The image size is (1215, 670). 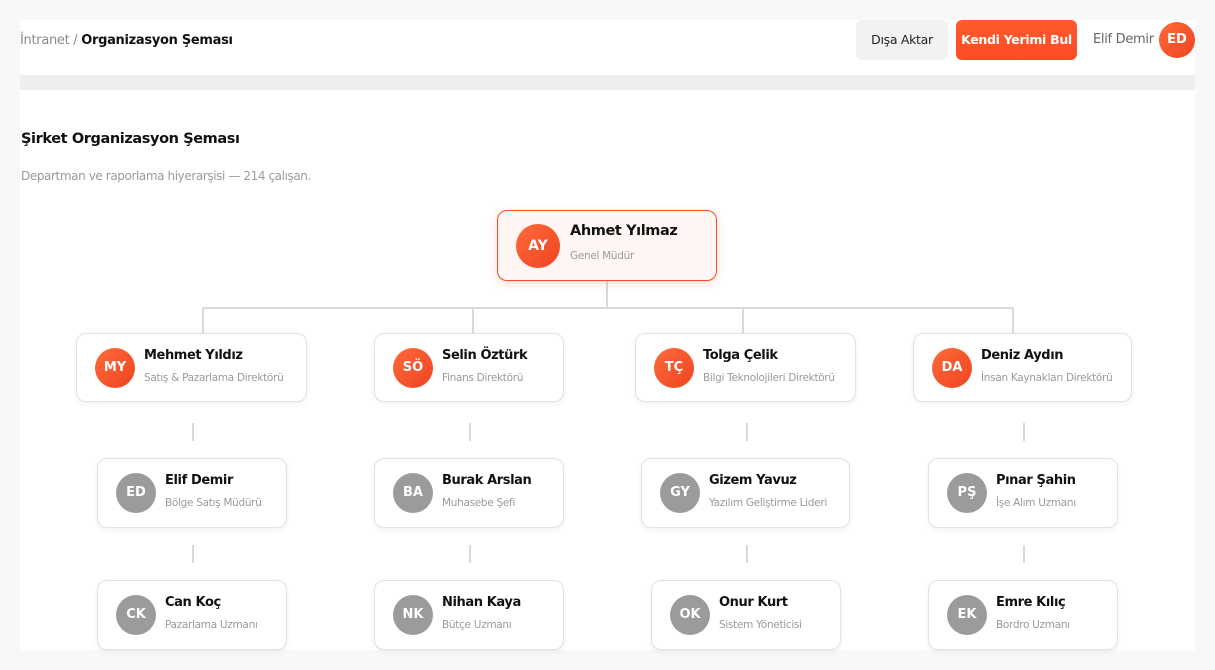 What do you see at coordinates (481, 602) in the screenshot?
I see `employee-name: Nihan Kaya` at bounding box center [481, 602].